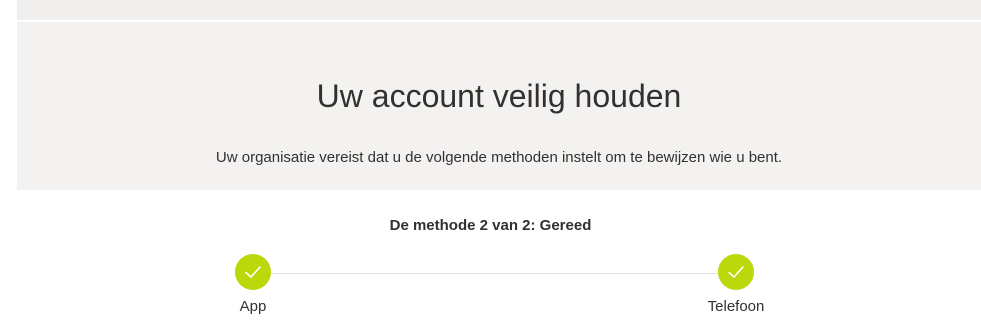 This screenshot has height=336, width=981. What do you see at coordinates (499, 21) in the screenshot?
I see `header-divider` at bounding box center [499, 21].